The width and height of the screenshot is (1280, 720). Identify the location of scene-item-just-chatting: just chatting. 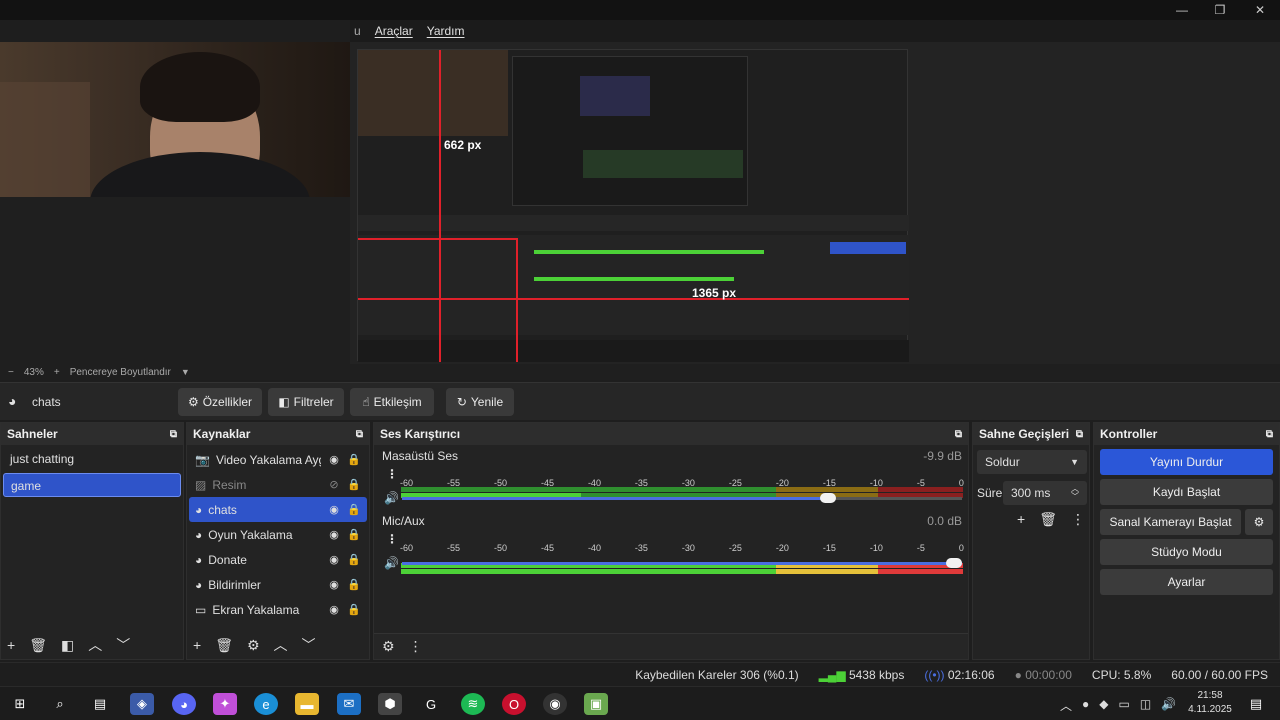
(92, 459).